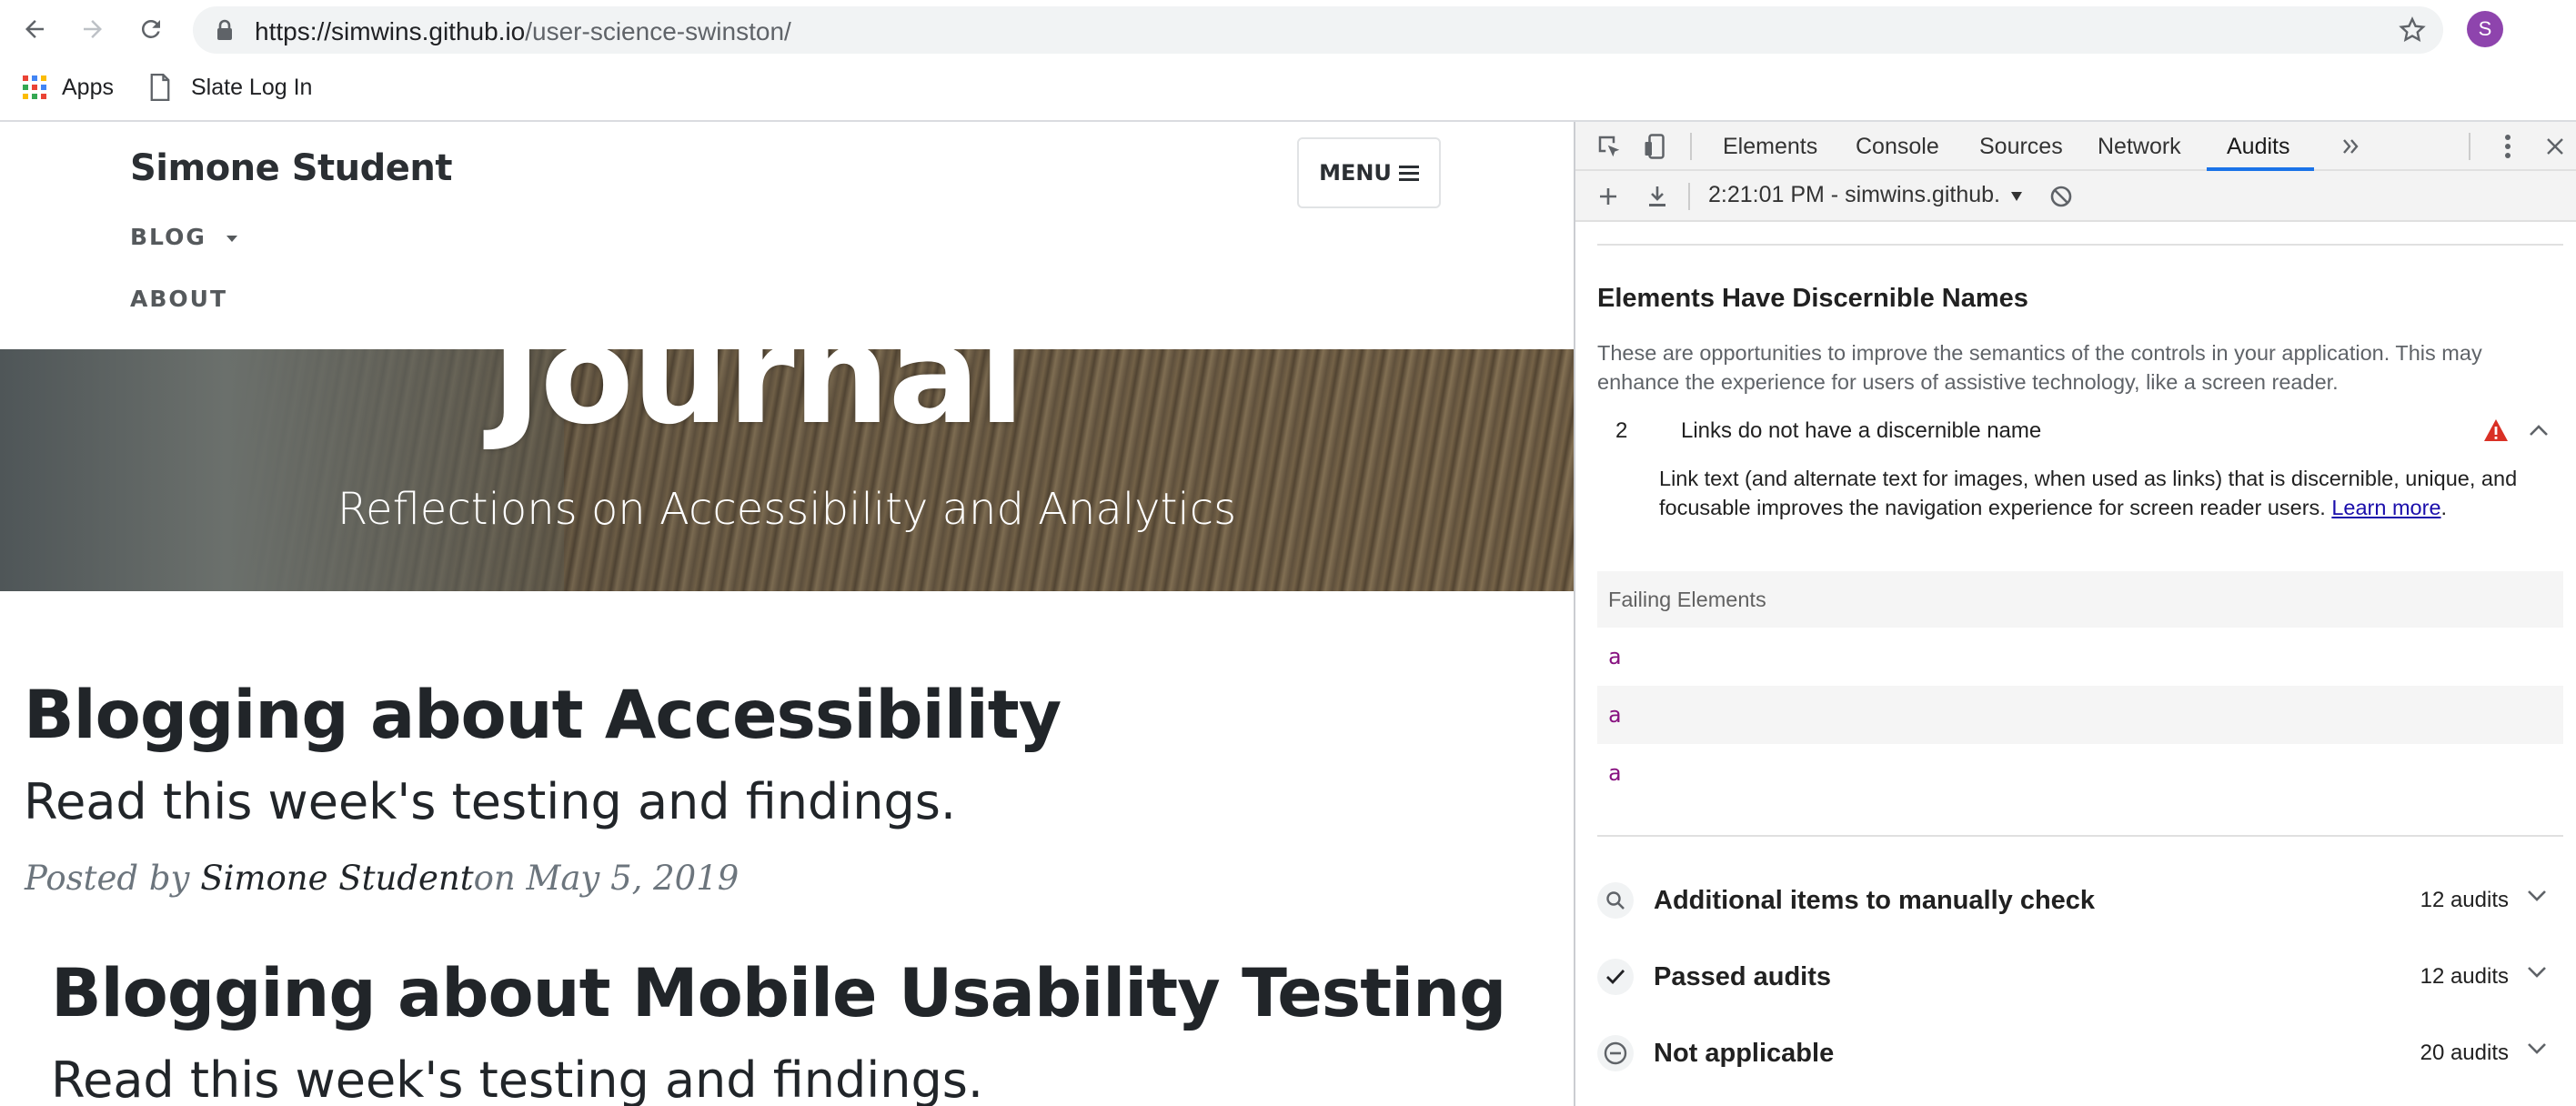  I want to click on period-text: ., so click(2444, 508).